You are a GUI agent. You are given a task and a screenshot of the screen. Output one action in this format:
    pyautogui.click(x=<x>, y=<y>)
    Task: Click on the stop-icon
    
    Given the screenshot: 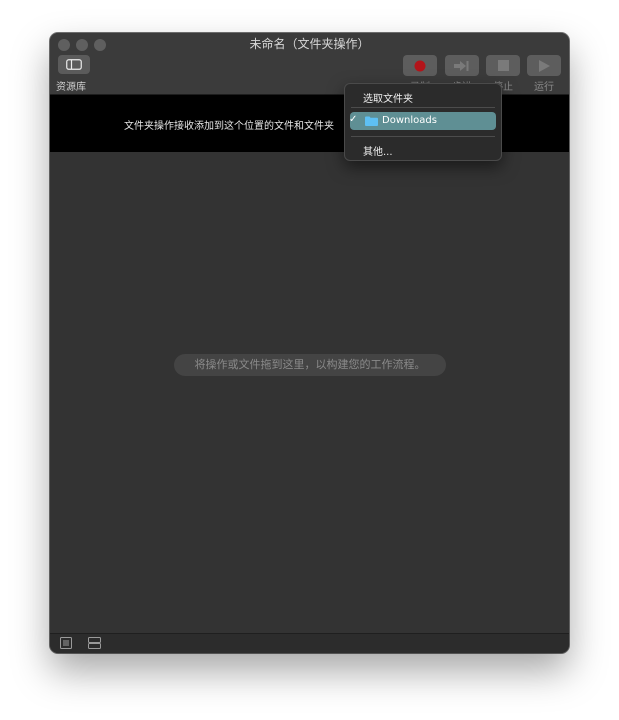 What is the action you would take?
    pyautogui.click(x=503, y=65)
    